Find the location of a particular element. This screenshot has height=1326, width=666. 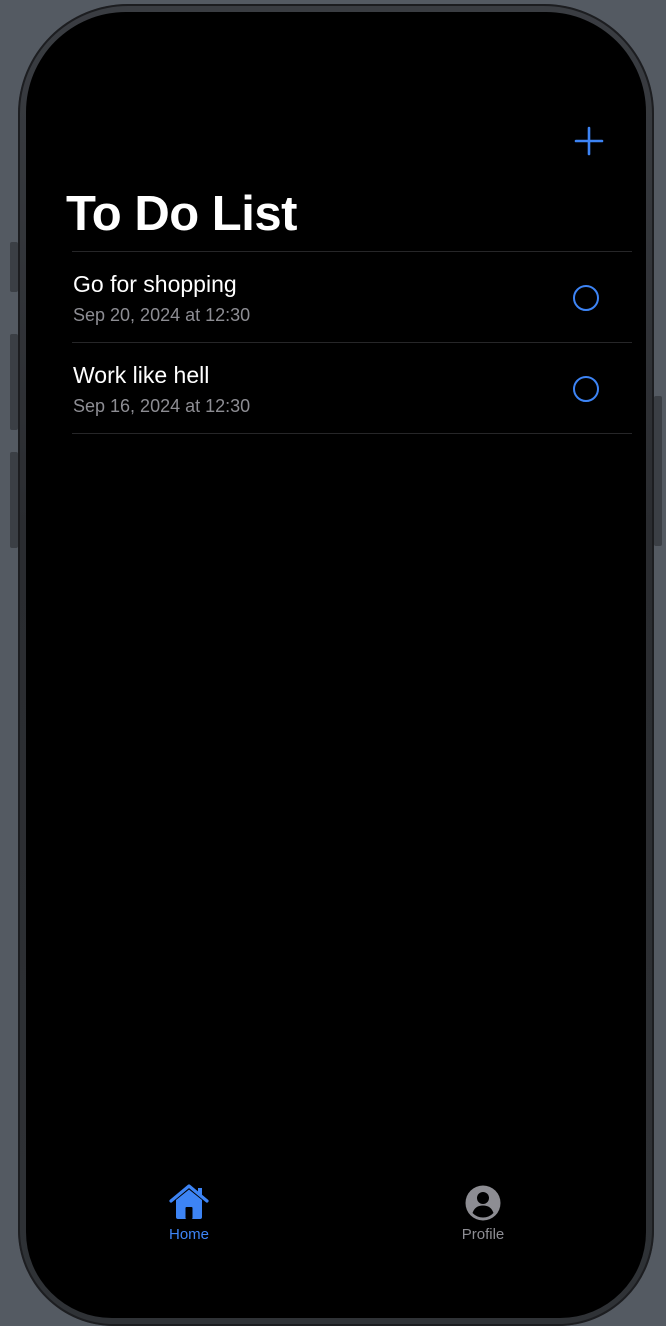

item-date: Sep 16, 2024 at 12:30 is located at coordinates (162, 406).